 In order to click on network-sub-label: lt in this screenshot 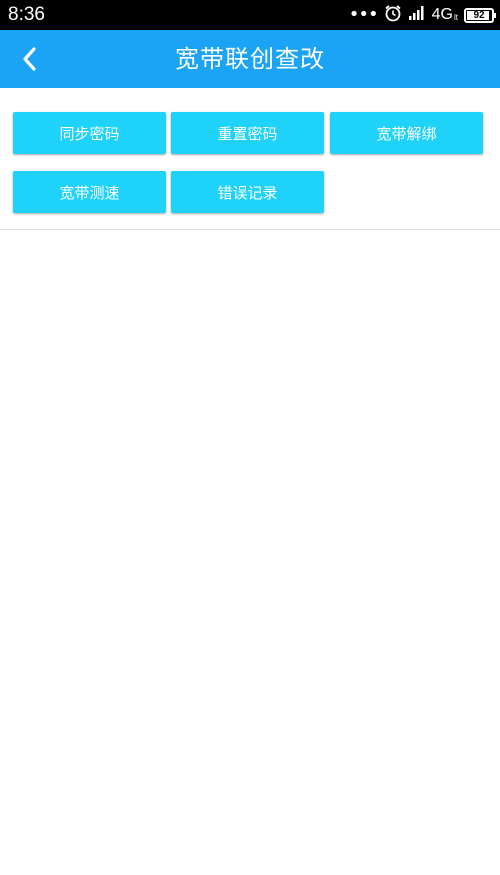, I will do `click(456, 17)`.